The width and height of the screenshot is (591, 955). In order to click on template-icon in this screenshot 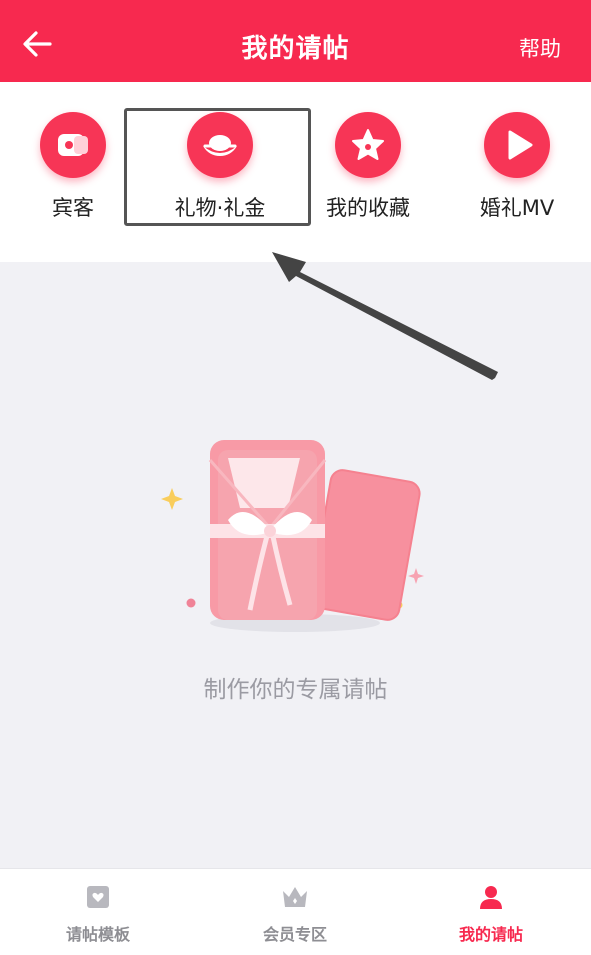, I will do `click(98, 899)`.